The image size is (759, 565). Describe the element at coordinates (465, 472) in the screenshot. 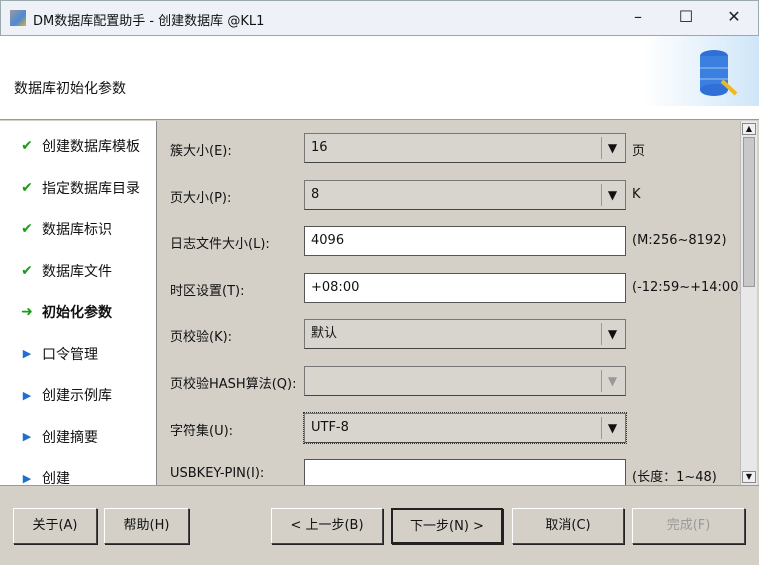

I see `text-input` at that location.